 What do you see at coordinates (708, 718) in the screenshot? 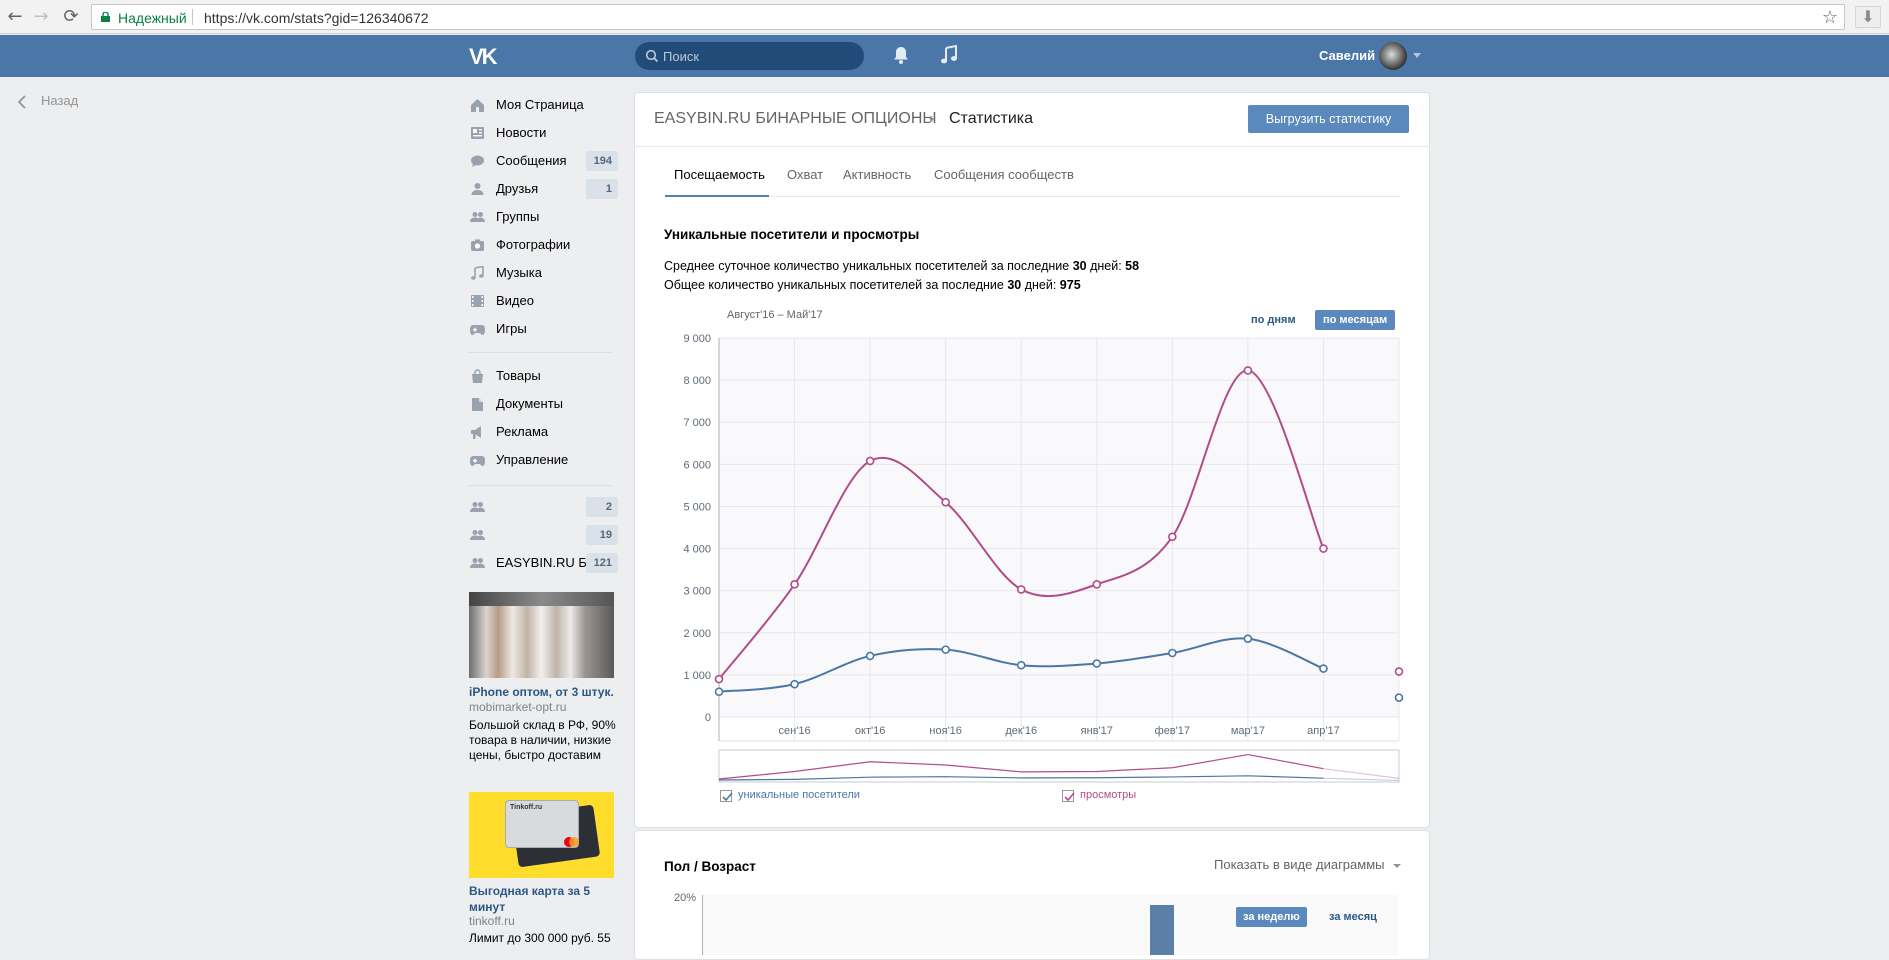
I see `y-tick-label: 0` at bounding box center [708, 718].